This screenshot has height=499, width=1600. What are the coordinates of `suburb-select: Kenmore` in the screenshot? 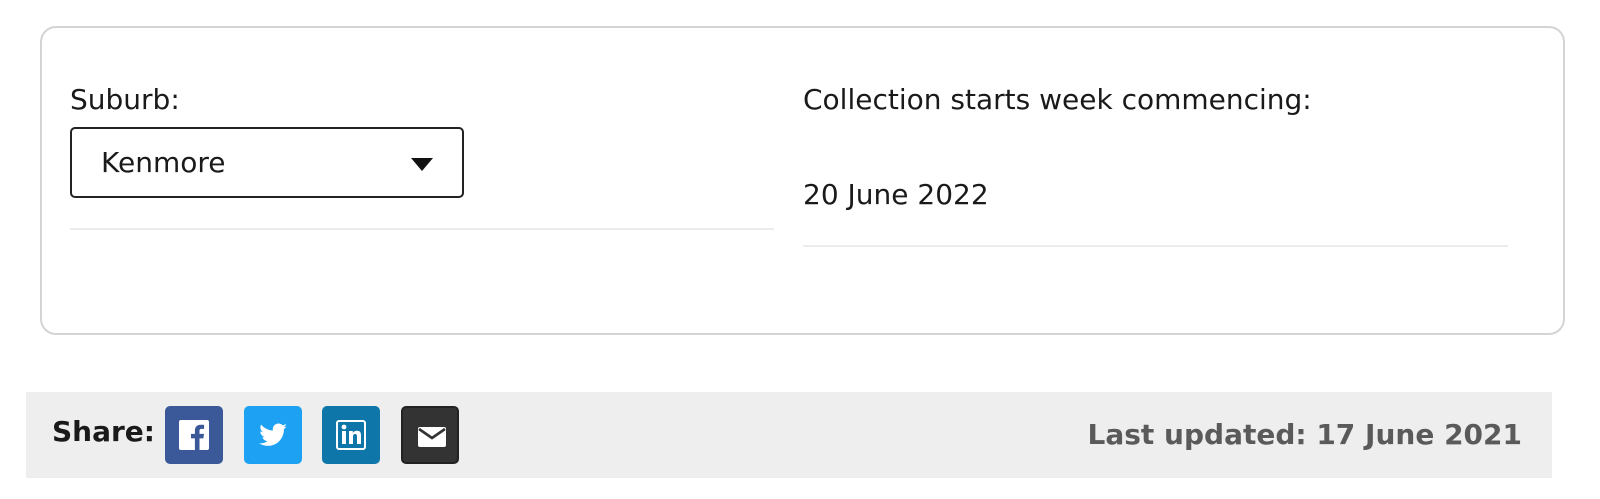 It's located at (267, 162).